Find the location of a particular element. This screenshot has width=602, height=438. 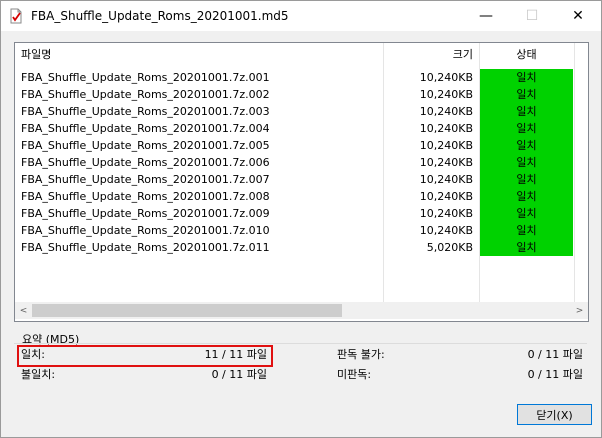

scroll-right-icon: > is located at coordinates (579, 310).